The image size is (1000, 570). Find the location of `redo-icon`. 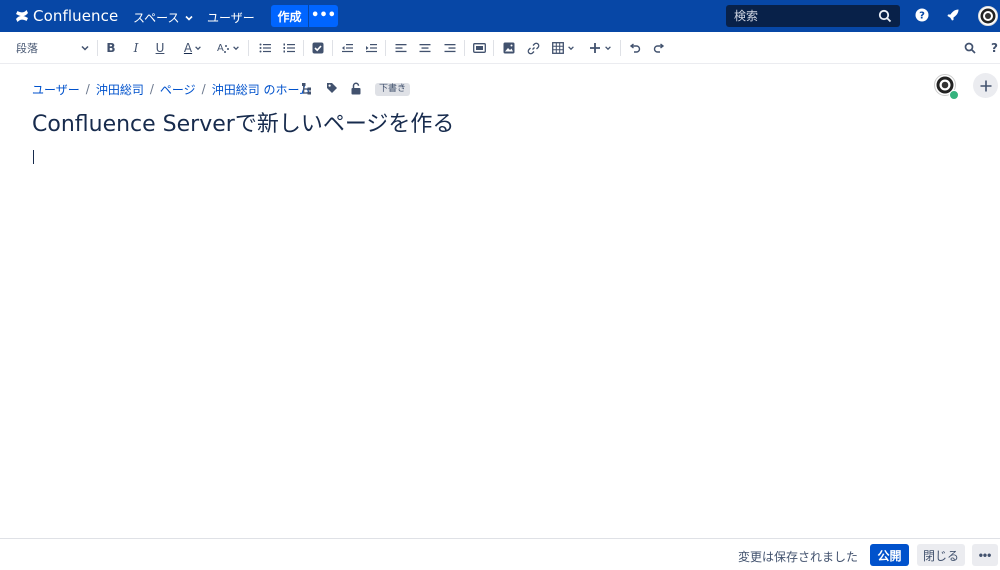

redo-icon is located at coordinates (659, 48).